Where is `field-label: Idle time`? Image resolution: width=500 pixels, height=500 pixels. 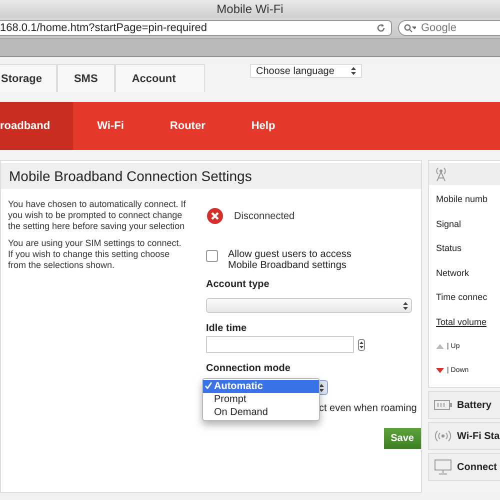 field-label: Idle time is located at coordinates (227, 328).